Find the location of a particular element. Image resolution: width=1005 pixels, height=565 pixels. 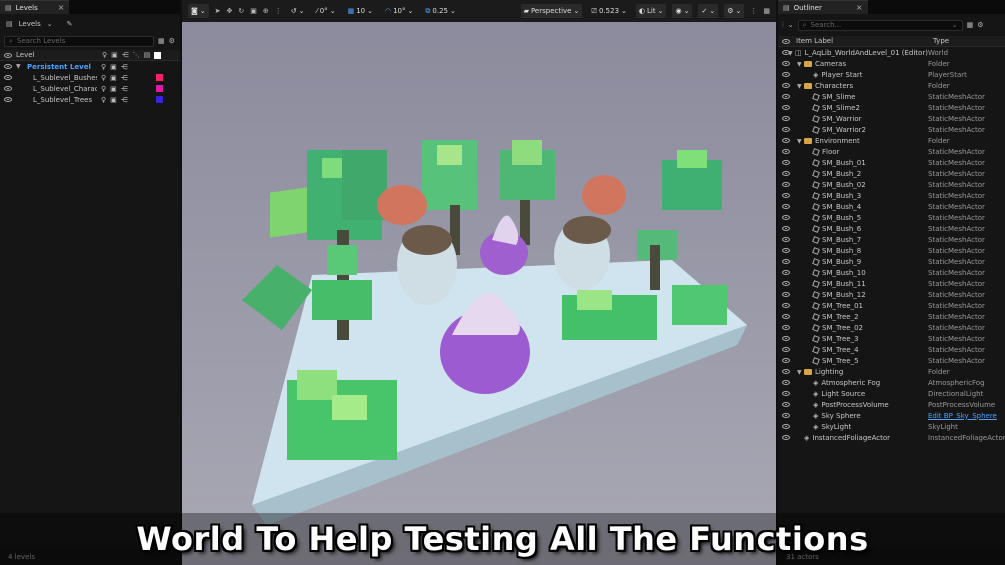

level-row: ▼ Persistent Level ♀ ▣ ⋲ is located at coordinates (90, 66).